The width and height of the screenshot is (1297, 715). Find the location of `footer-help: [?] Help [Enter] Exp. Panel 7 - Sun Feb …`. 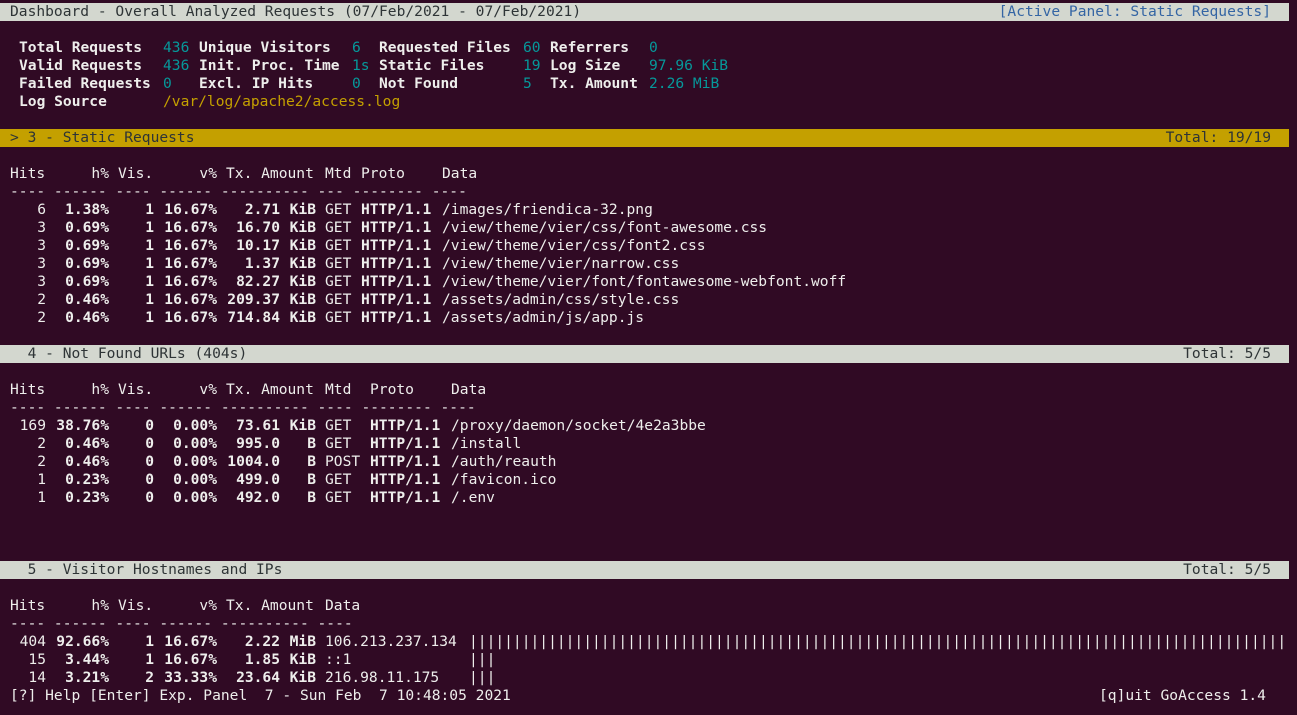

footer-help: [?] Help [Enter] Exp. Panel 7 - Sun Feb … is located at coordinates (260, 696).